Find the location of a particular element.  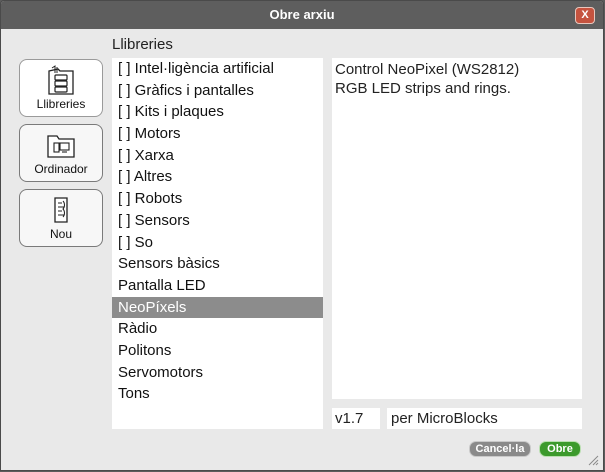

list-item: [ ] Xarxa is located at coordinates (217, 156).